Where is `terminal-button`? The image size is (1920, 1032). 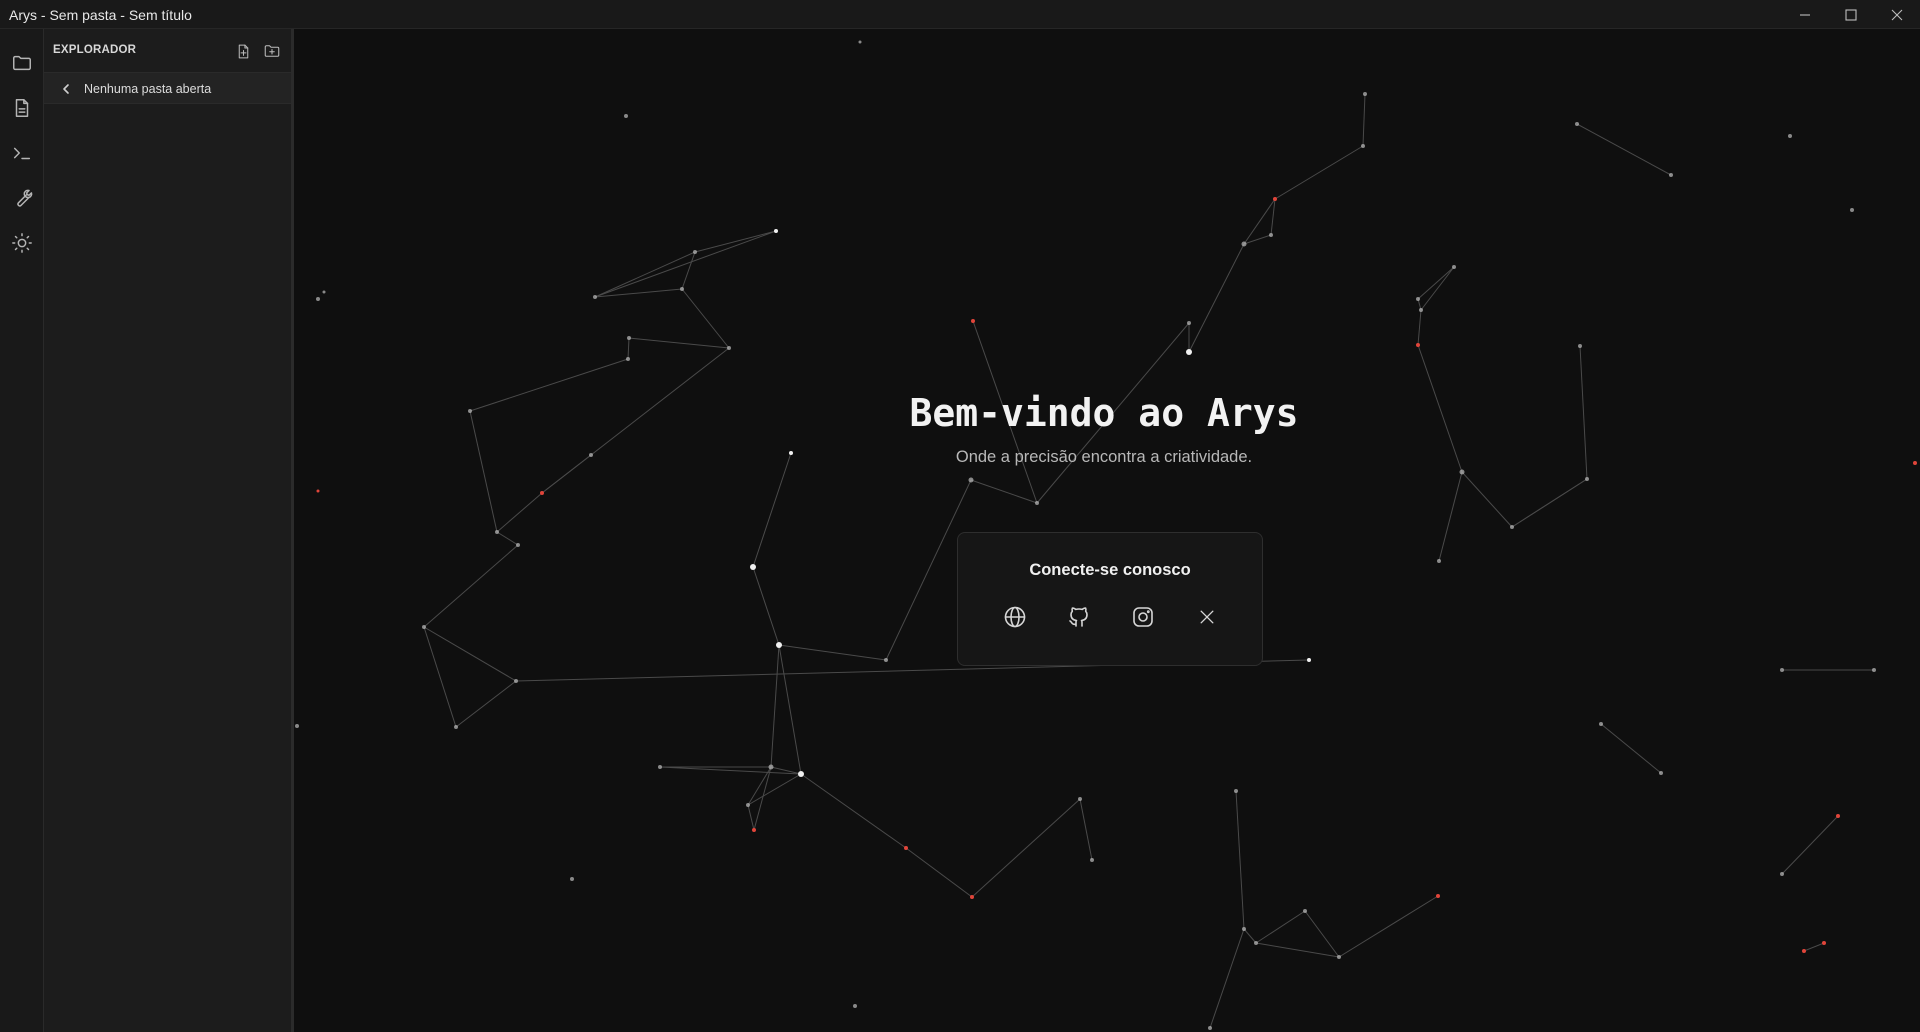
terminal-button is located at coordinates (22, 153).